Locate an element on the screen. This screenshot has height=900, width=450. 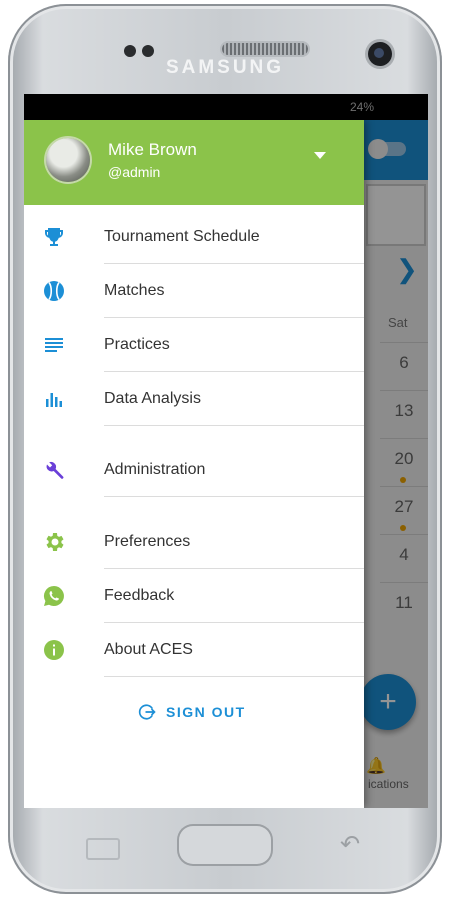
menu-label: Feedback is located at coordinates (139, 595).